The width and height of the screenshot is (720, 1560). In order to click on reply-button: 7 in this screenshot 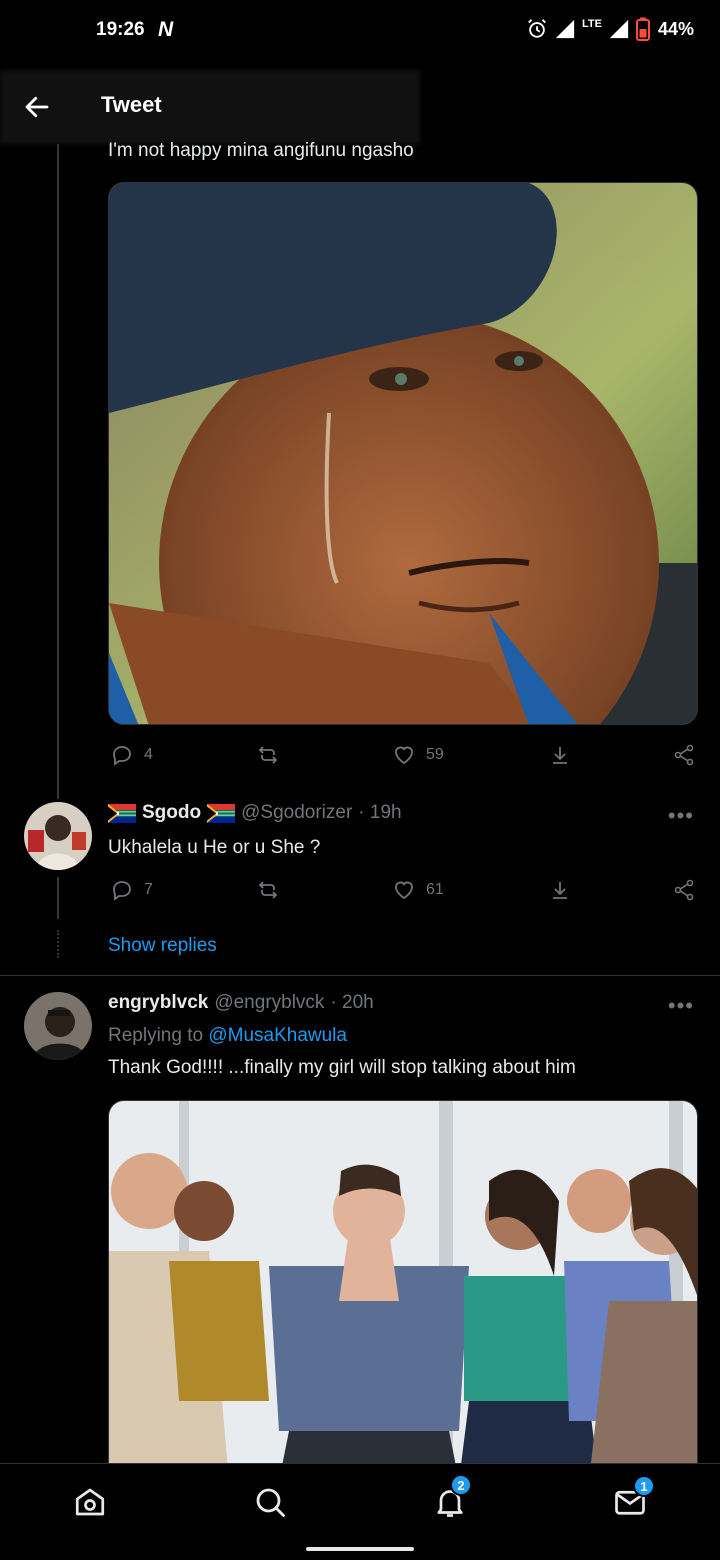, I will do `click(131, 890)`.